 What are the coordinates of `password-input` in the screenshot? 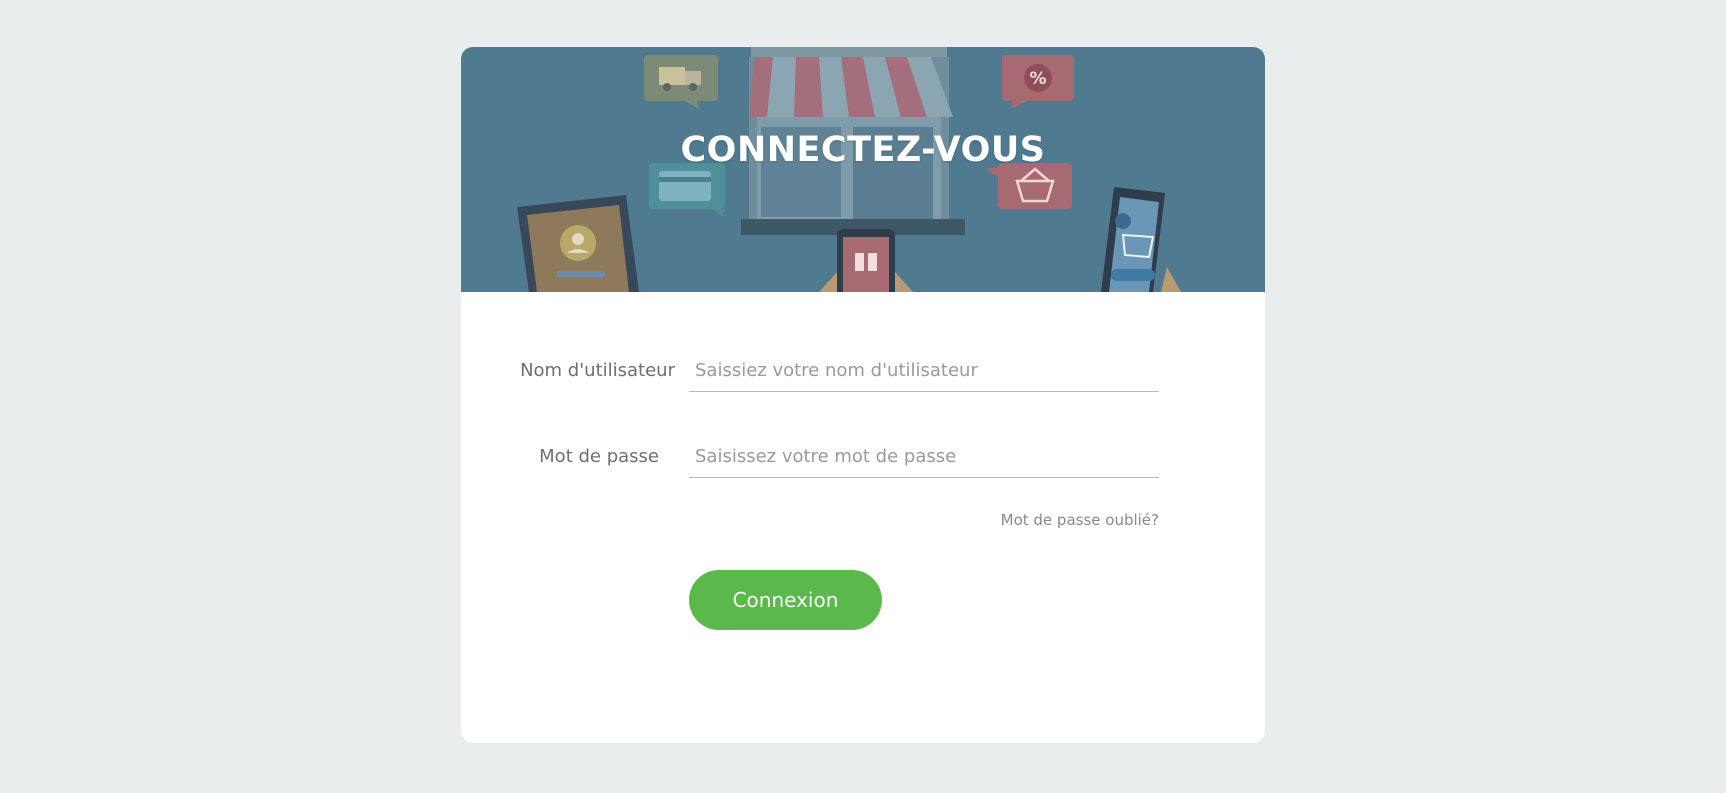 It's located at (924, 457).